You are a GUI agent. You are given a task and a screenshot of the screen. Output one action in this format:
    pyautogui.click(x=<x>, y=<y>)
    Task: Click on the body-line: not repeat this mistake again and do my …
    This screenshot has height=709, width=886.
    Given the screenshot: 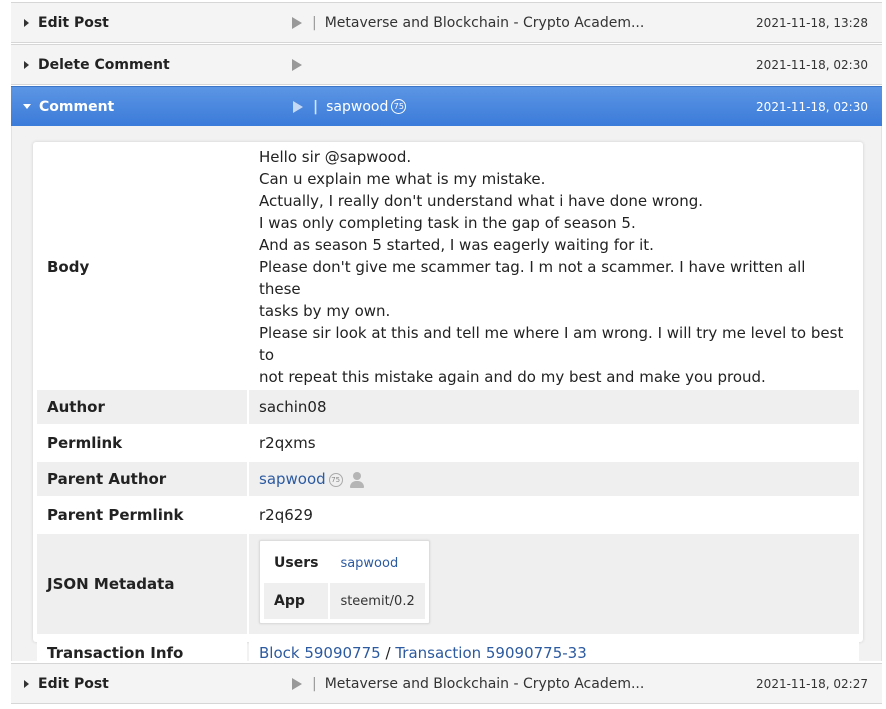 What is the action you would take?
    pyautogui.click(x=512, y=377)
    